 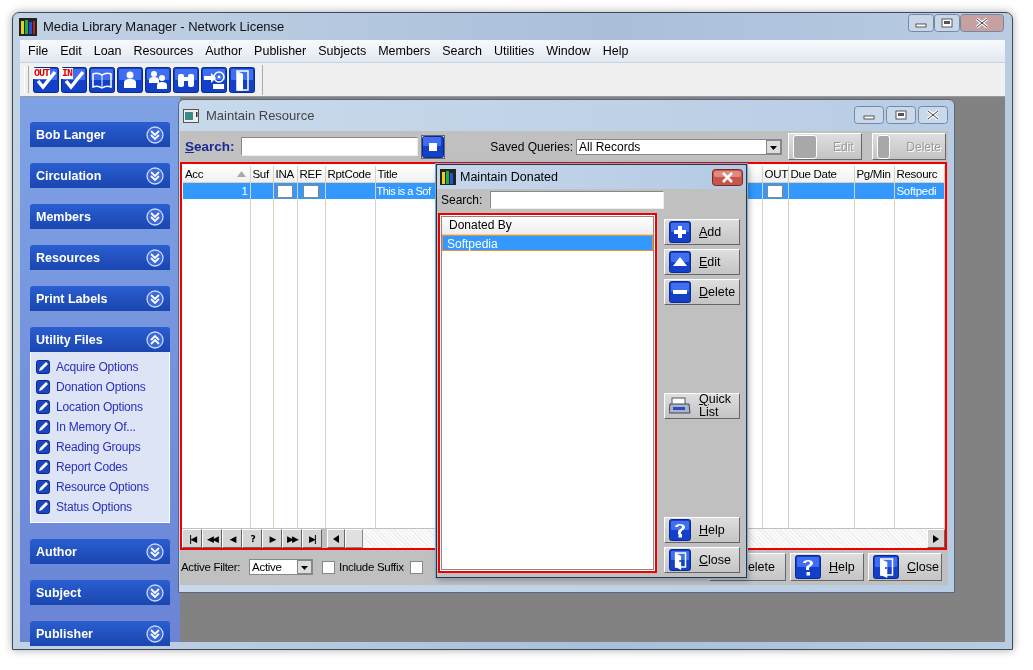 I want to click on active-filter-label: Active Filter:, so click(x=211, y=567).